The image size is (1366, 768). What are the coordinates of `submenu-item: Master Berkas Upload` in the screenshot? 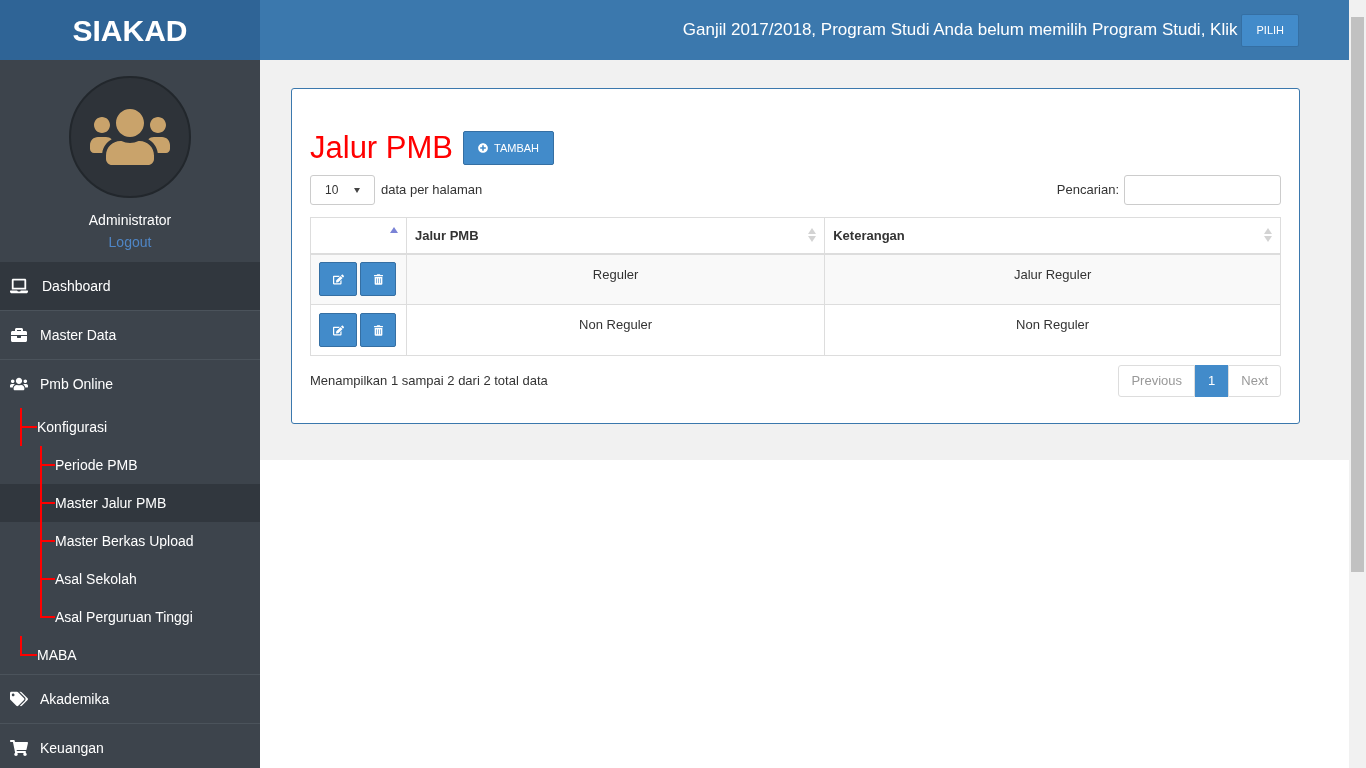 It's located at (124, 541).